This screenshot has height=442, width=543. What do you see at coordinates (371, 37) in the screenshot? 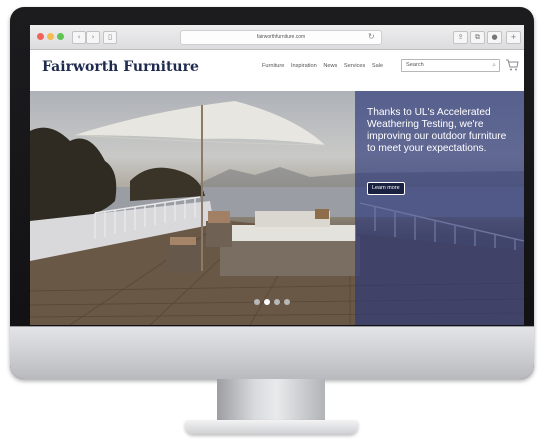
I see `reload-icon: ↻` at bounding box center [371, 37].